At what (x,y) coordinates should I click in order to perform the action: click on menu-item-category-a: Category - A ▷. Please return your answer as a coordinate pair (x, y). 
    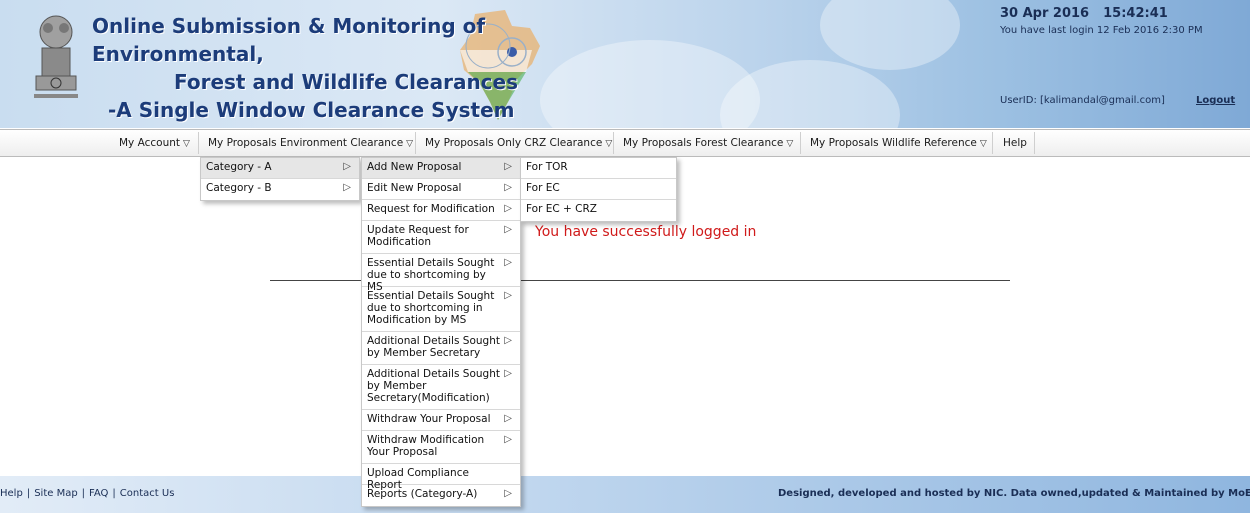
    Looking at the image, I should click on (280, 168).